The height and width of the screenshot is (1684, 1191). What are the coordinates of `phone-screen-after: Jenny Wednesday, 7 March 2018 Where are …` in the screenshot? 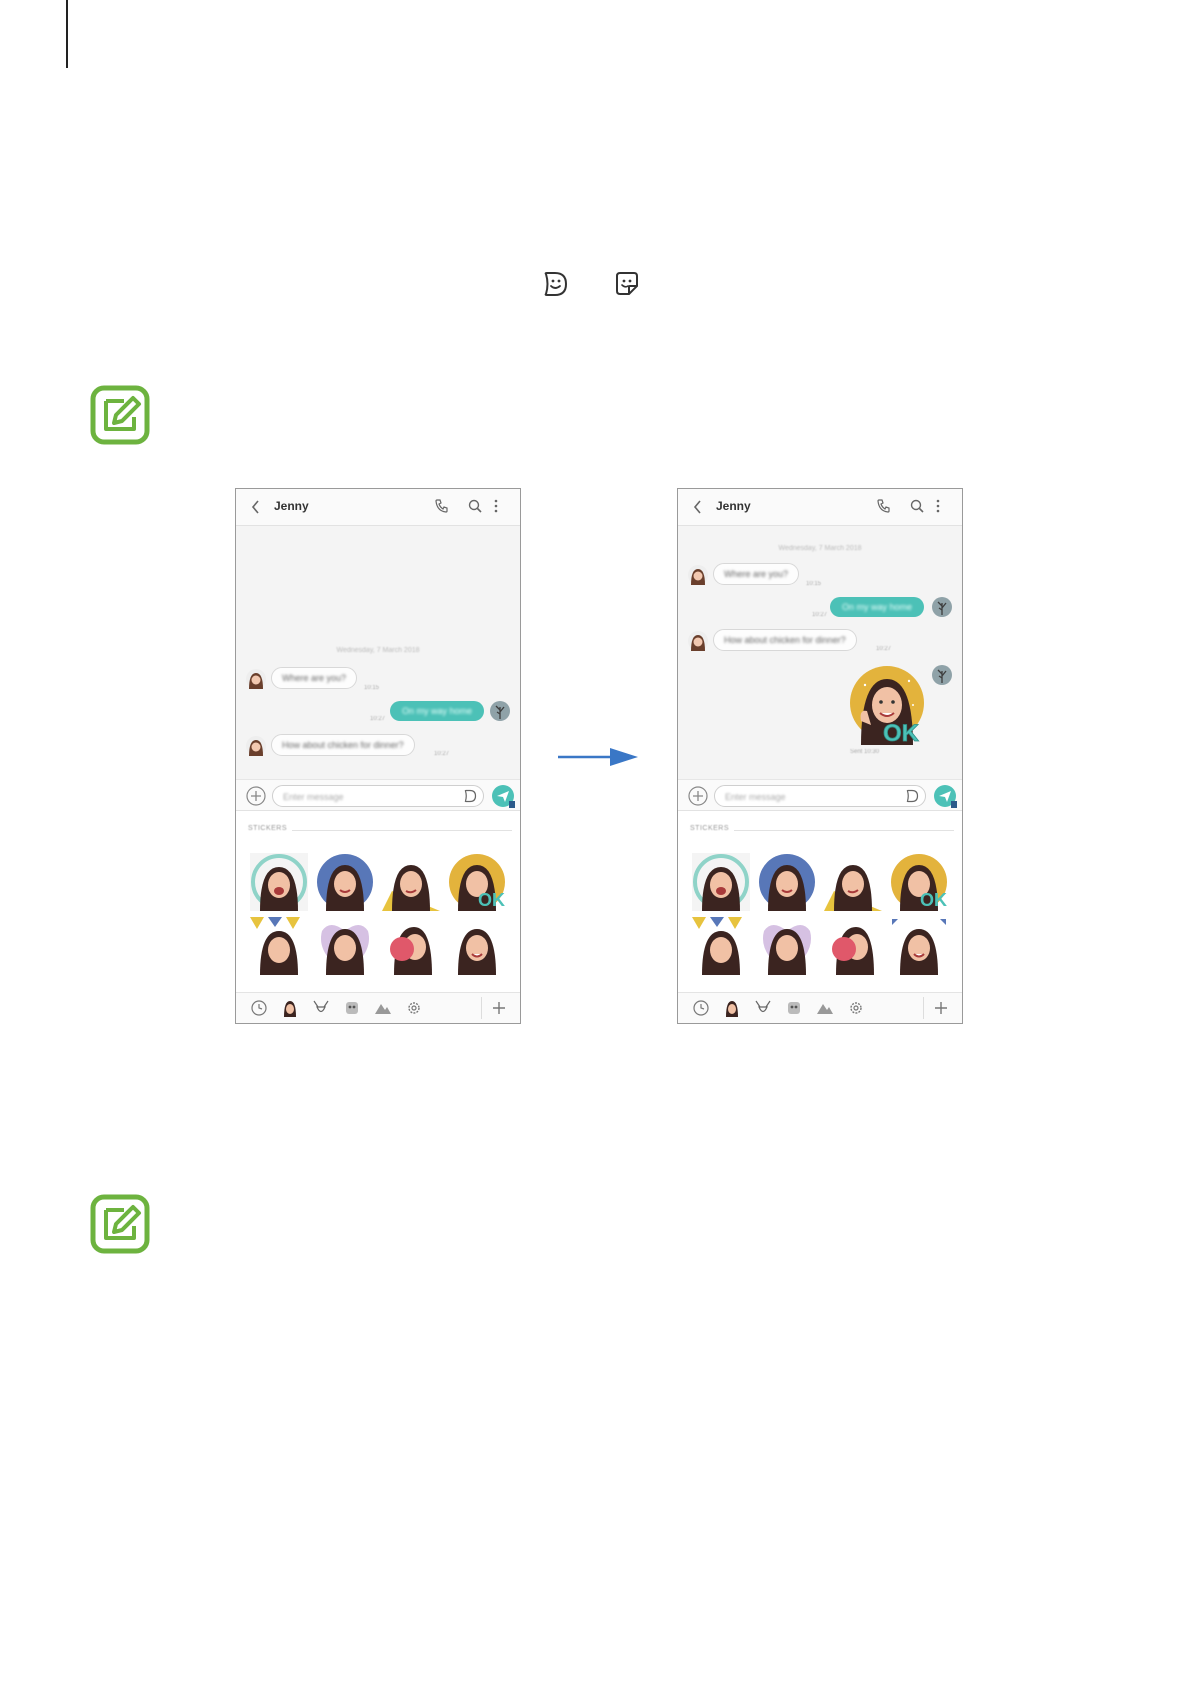 It's located at (820, 756).